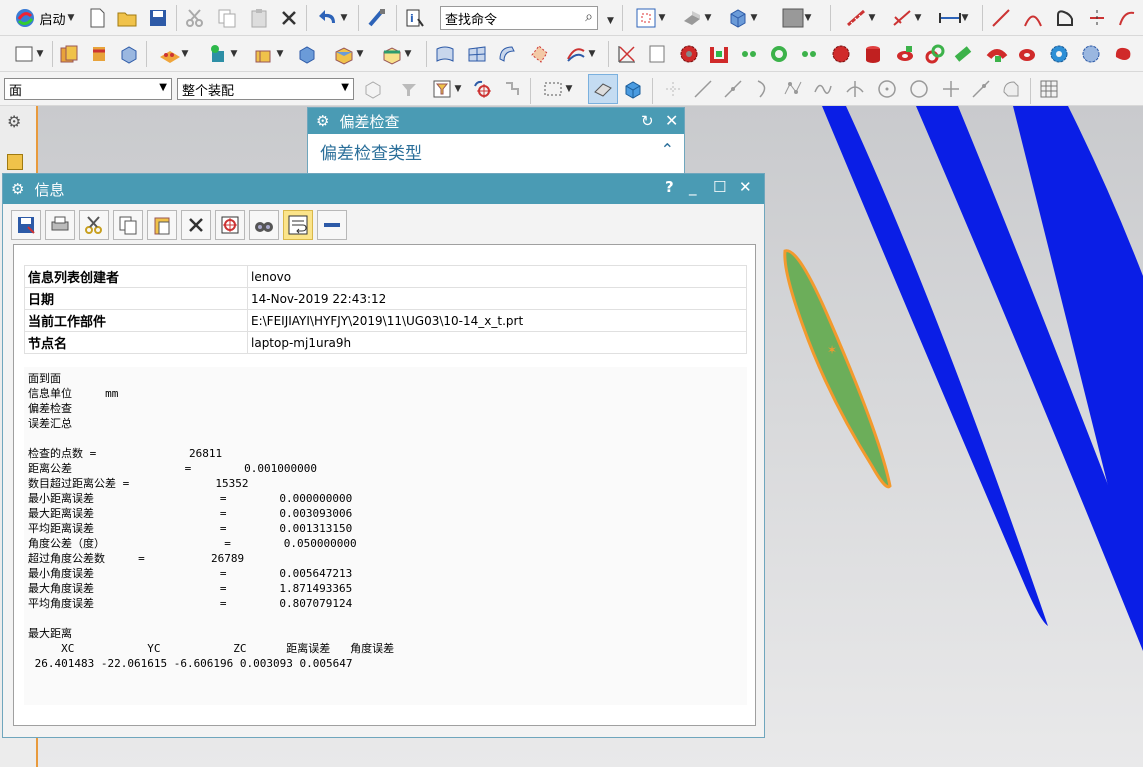 This screenshot has height=767, width=1143. What do you see at coordinates (951, 89) in the screenshot?
I see `snap-existing-point-button` at bounding box center [951, 89].